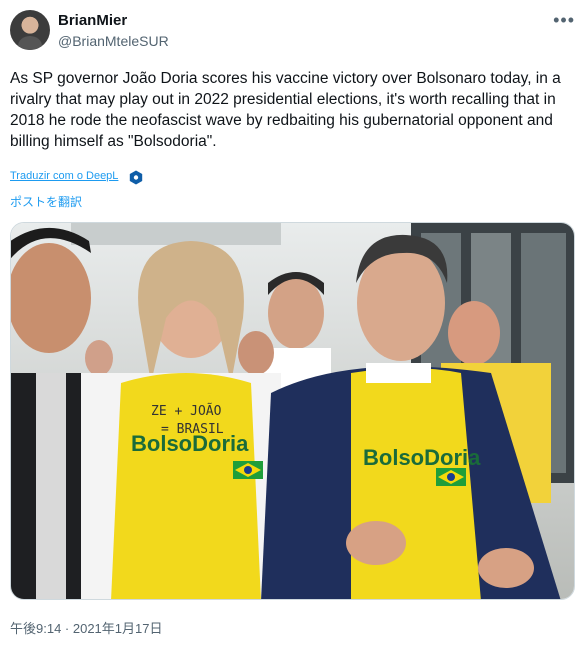 Image resolution: width=585 pixels, height=647 pixels. What do you see at coordinates (451, 477) in the screenshot?
I see `brazil-flag-right` at bounding box center [451, 477].